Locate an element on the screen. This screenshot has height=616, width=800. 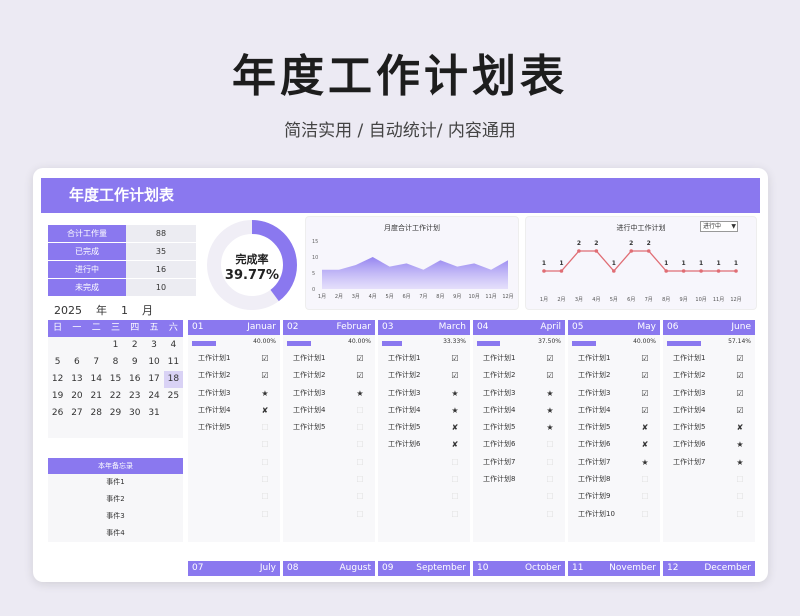
calendar-month: 1 is located at coordinates (124, 310).